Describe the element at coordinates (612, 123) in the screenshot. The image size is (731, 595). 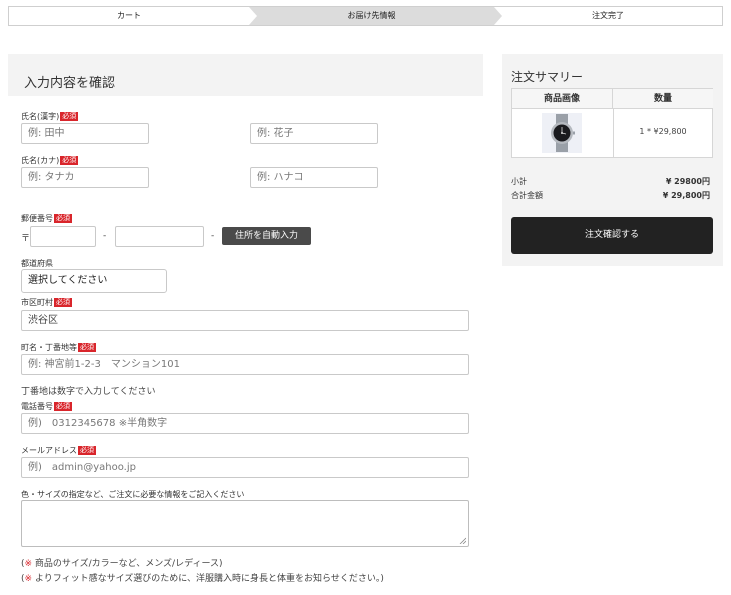
I see `summary-table: 商品画像 数量 1 * ¥29,800` at that location.